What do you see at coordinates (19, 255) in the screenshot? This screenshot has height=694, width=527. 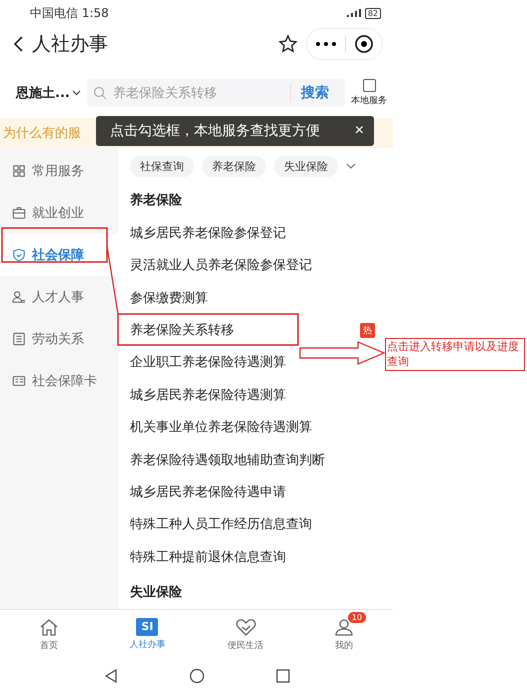 I see `shield-icon` at bounding box center [19, 255].